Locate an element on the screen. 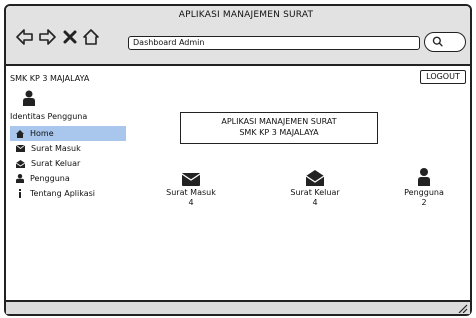 This screenshot has width=476, height=318. sidebar-item-label: Surat Masuk is located at coordinates (56, 148).